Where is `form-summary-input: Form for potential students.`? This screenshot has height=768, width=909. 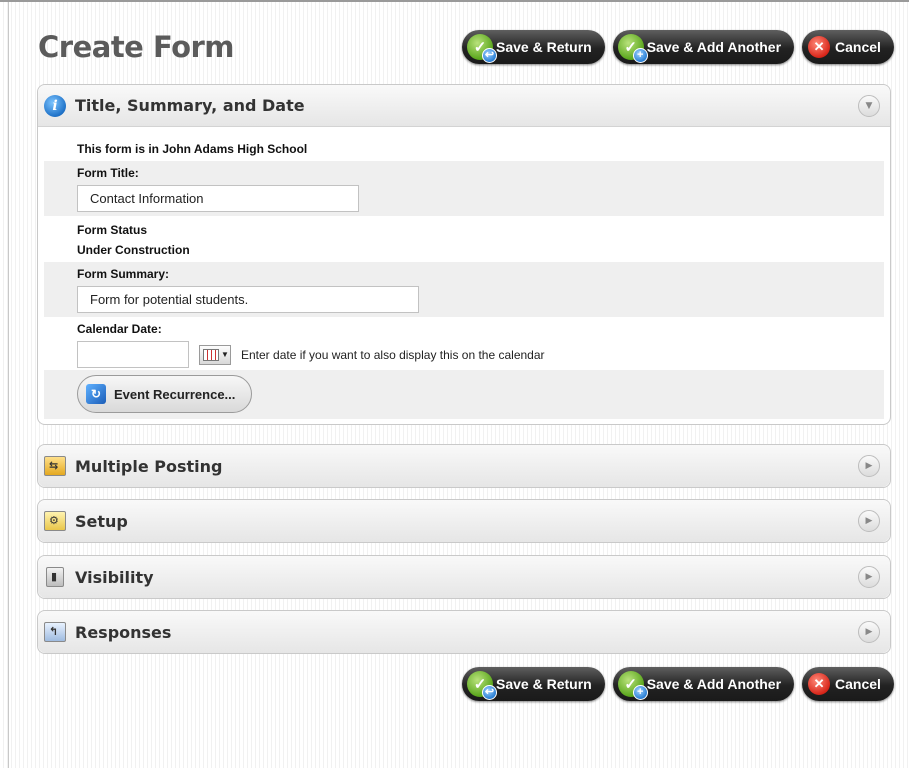
form-summary-input: Form for potential students. is located at coordinates (248, 299).